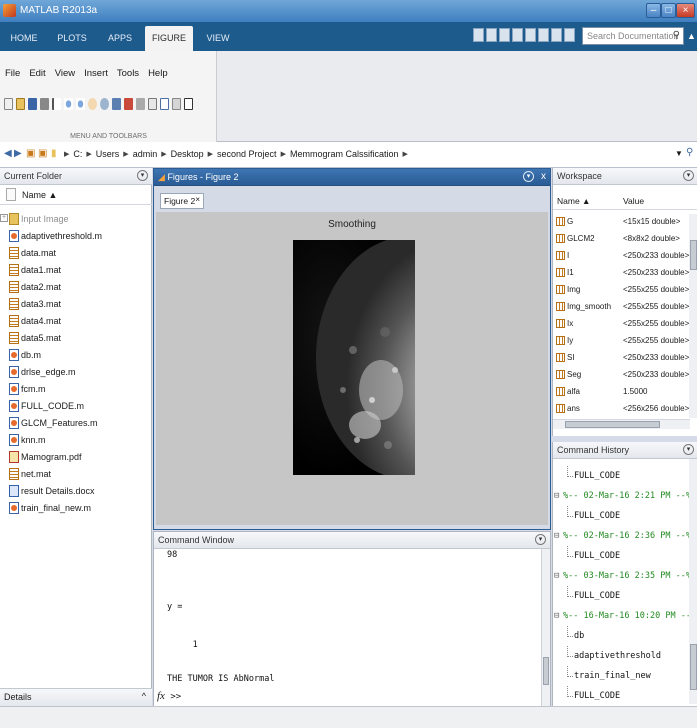 This screenshot has height=728, width=697. What do you see at coordinates (188, 104) in the screenshot?
I see `show-plot-tools-icon` at bounding box center [188, 104].